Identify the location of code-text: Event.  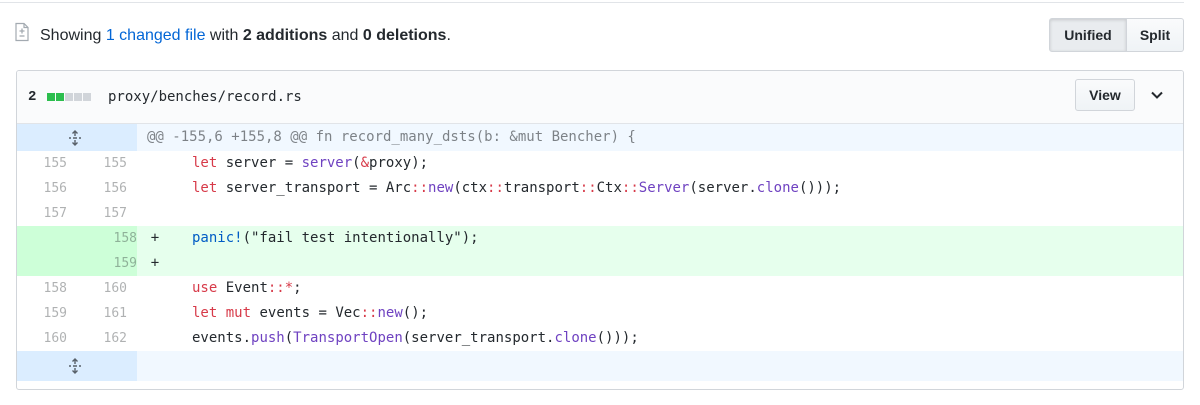
(242, 288).